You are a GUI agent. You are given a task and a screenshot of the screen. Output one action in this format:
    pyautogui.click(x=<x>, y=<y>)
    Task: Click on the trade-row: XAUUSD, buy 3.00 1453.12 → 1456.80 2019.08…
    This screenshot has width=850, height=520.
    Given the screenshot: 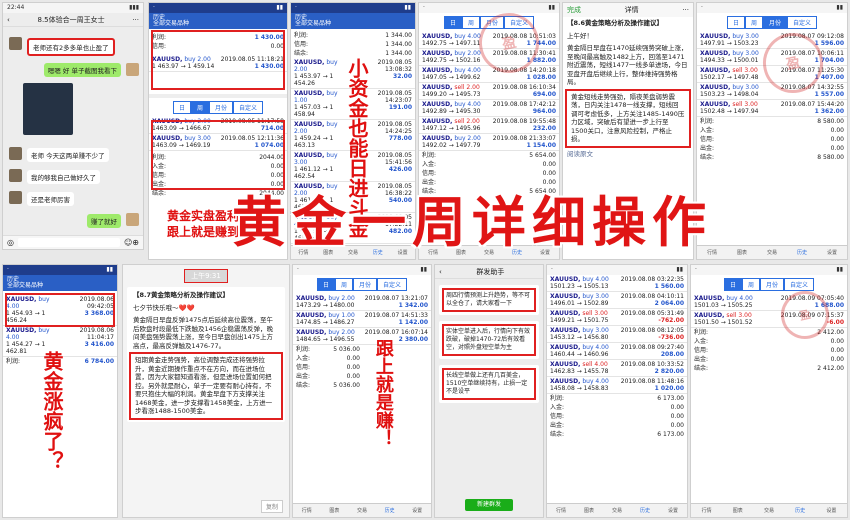 What is the action you would take?
    pyautogui.click(x=617, y=334)
    